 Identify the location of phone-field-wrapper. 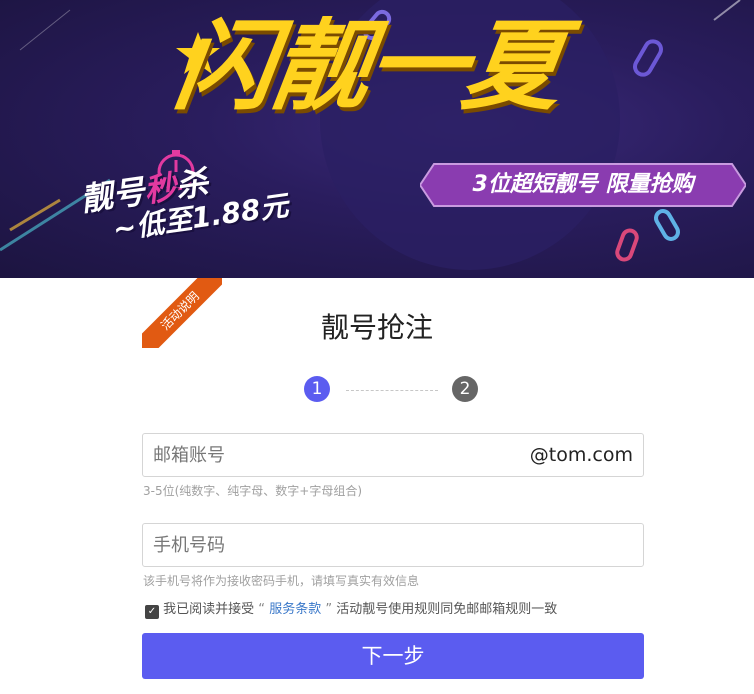
(393, 545).